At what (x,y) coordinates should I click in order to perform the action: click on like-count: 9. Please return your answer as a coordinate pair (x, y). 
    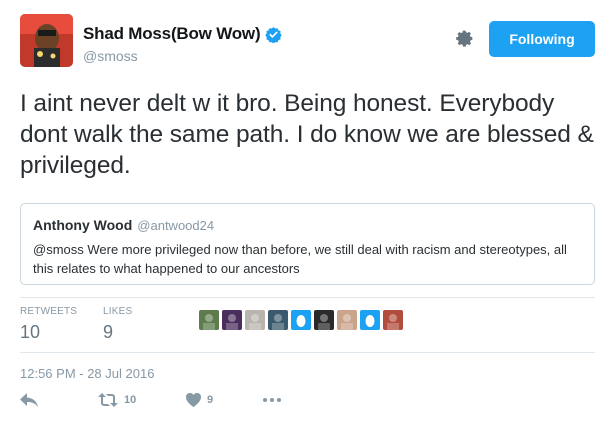
    Looking at the image, I should click on (210, 400).